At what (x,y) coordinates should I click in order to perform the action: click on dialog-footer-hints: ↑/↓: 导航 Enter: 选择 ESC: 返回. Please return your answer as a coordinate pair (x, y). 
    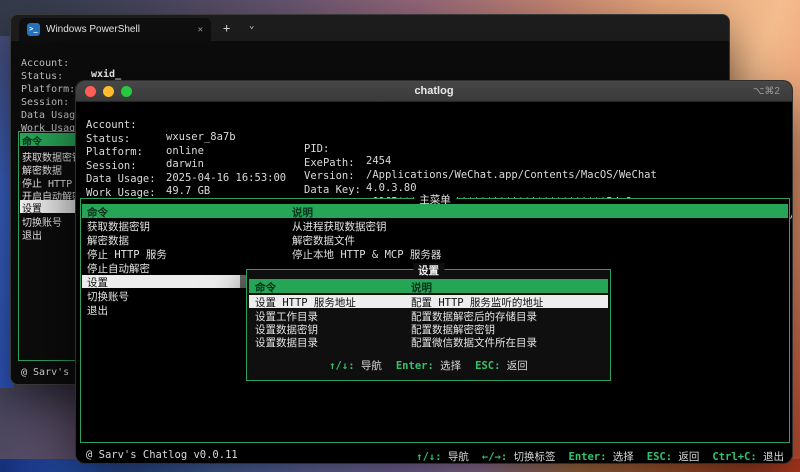
    Looking at the image, I should click on (428, 365).